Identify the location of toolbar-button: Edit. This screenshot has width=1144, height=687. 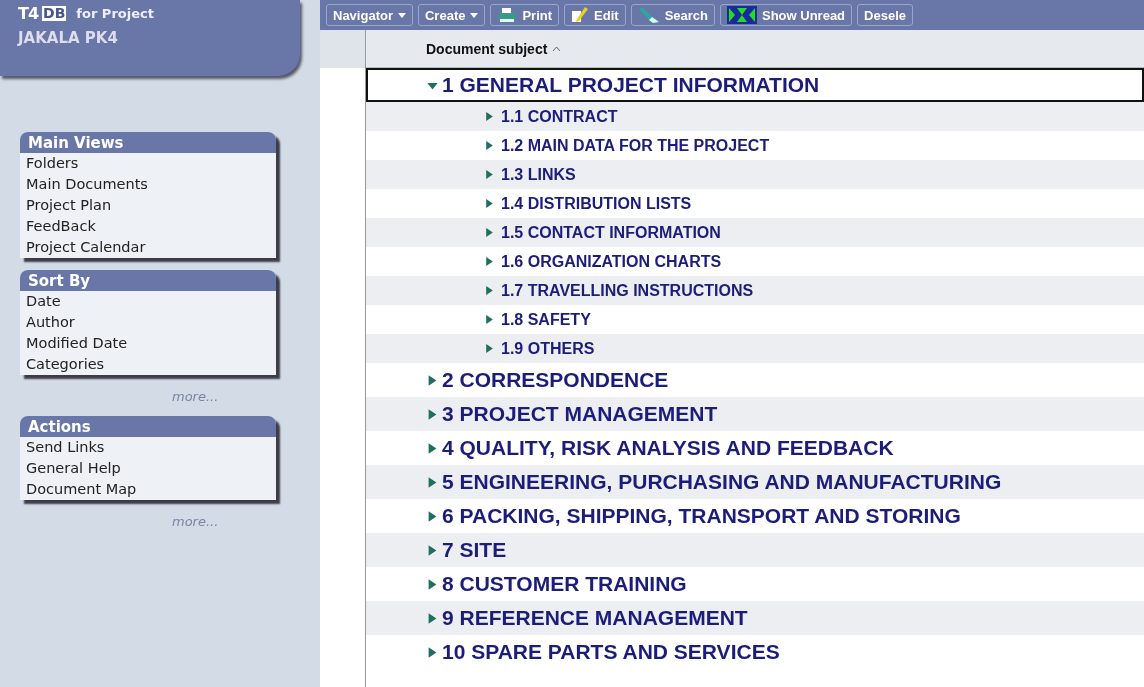
(595, 15).